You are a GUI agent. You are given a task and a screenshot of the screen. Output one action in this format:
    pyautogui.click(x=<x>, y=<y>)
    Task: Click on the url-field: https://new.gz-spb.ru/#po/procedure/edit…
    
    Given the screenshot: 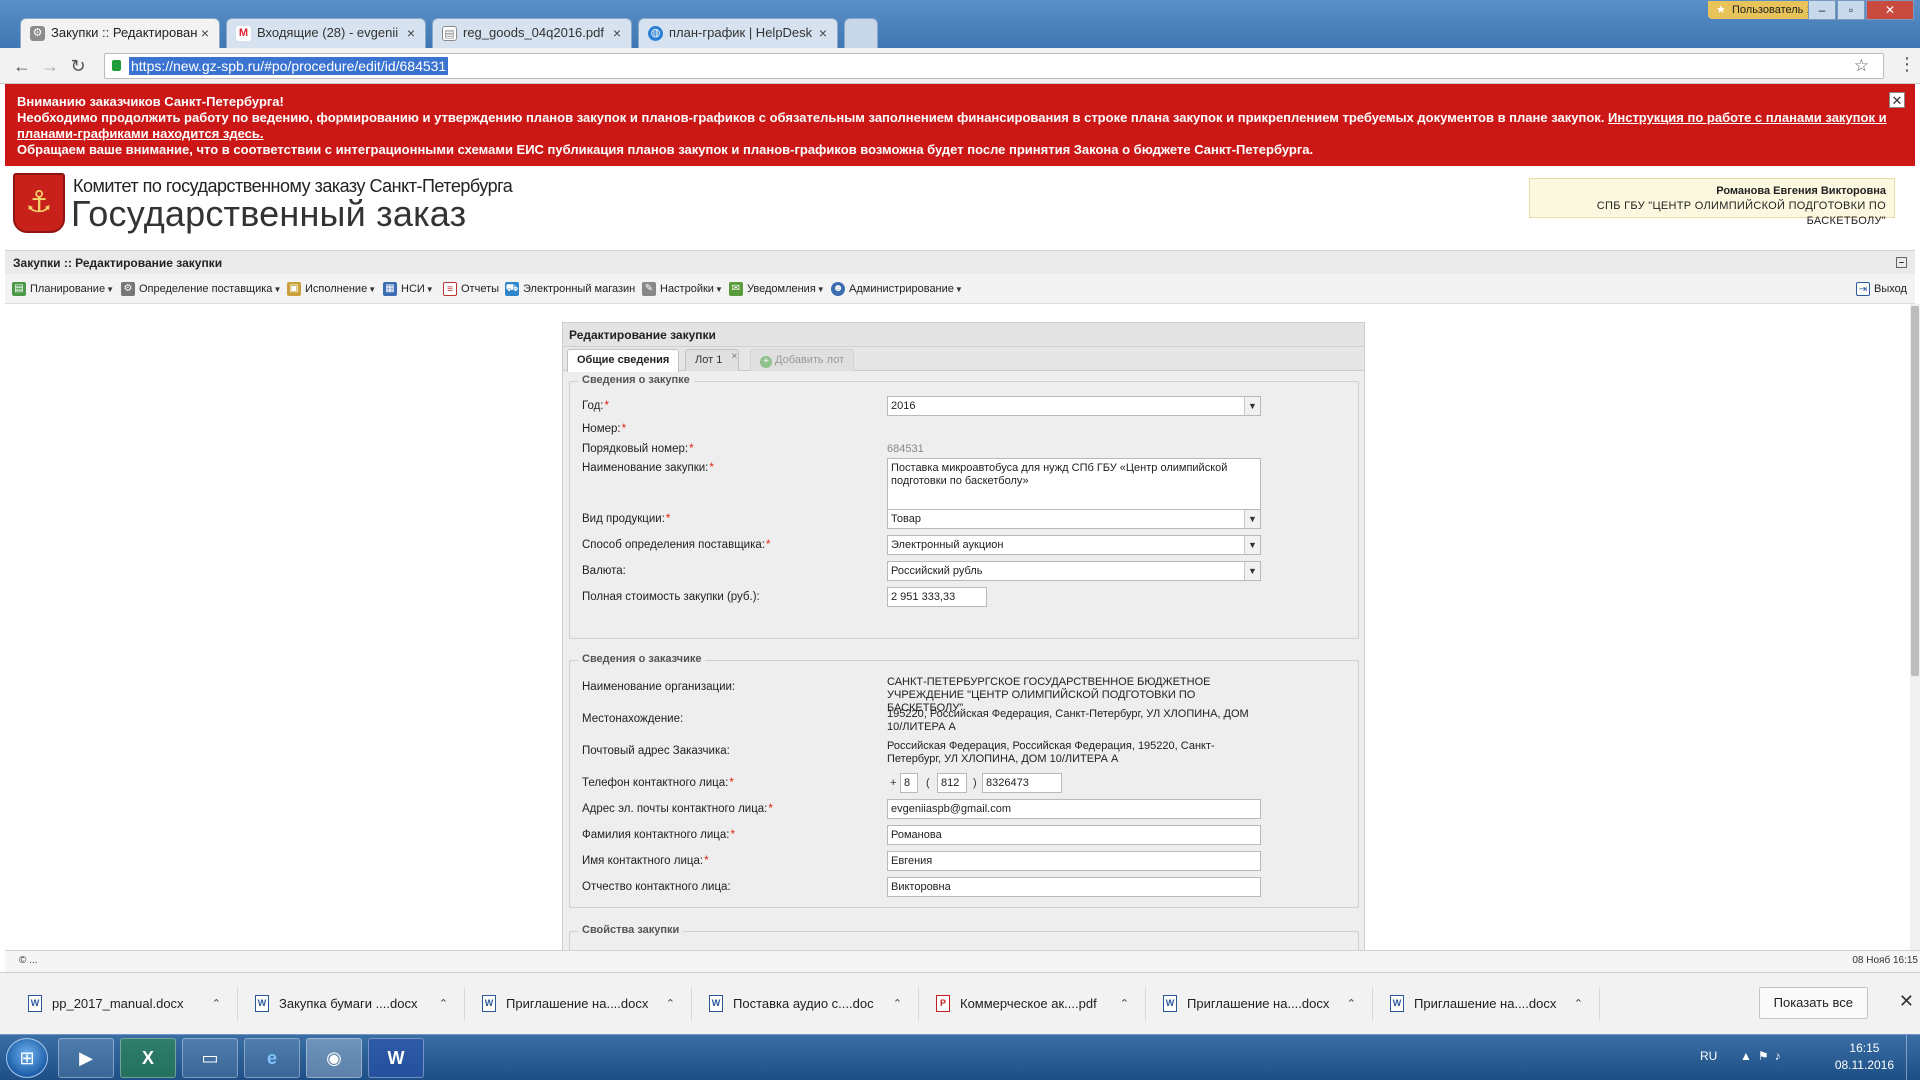 What is the action you would take?
    pyautogui.click(x=994, y=66)
    